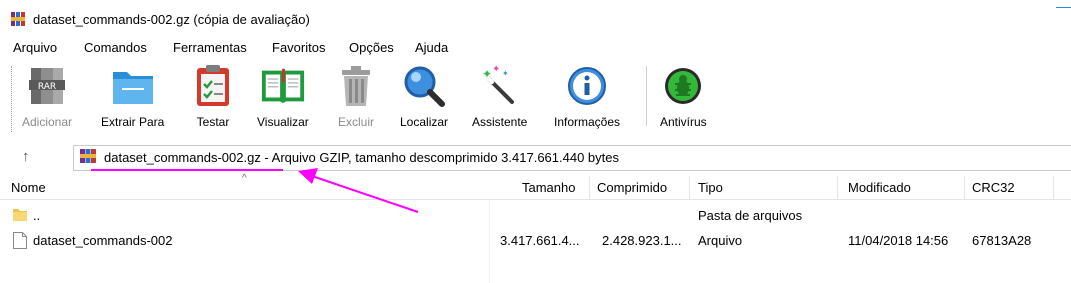 The height and width of the screenshot is (283, 1071). Describe the element at coordinates (133, 122) in the screenshot. I see `extract-to-label: Extrair Para` at that location.